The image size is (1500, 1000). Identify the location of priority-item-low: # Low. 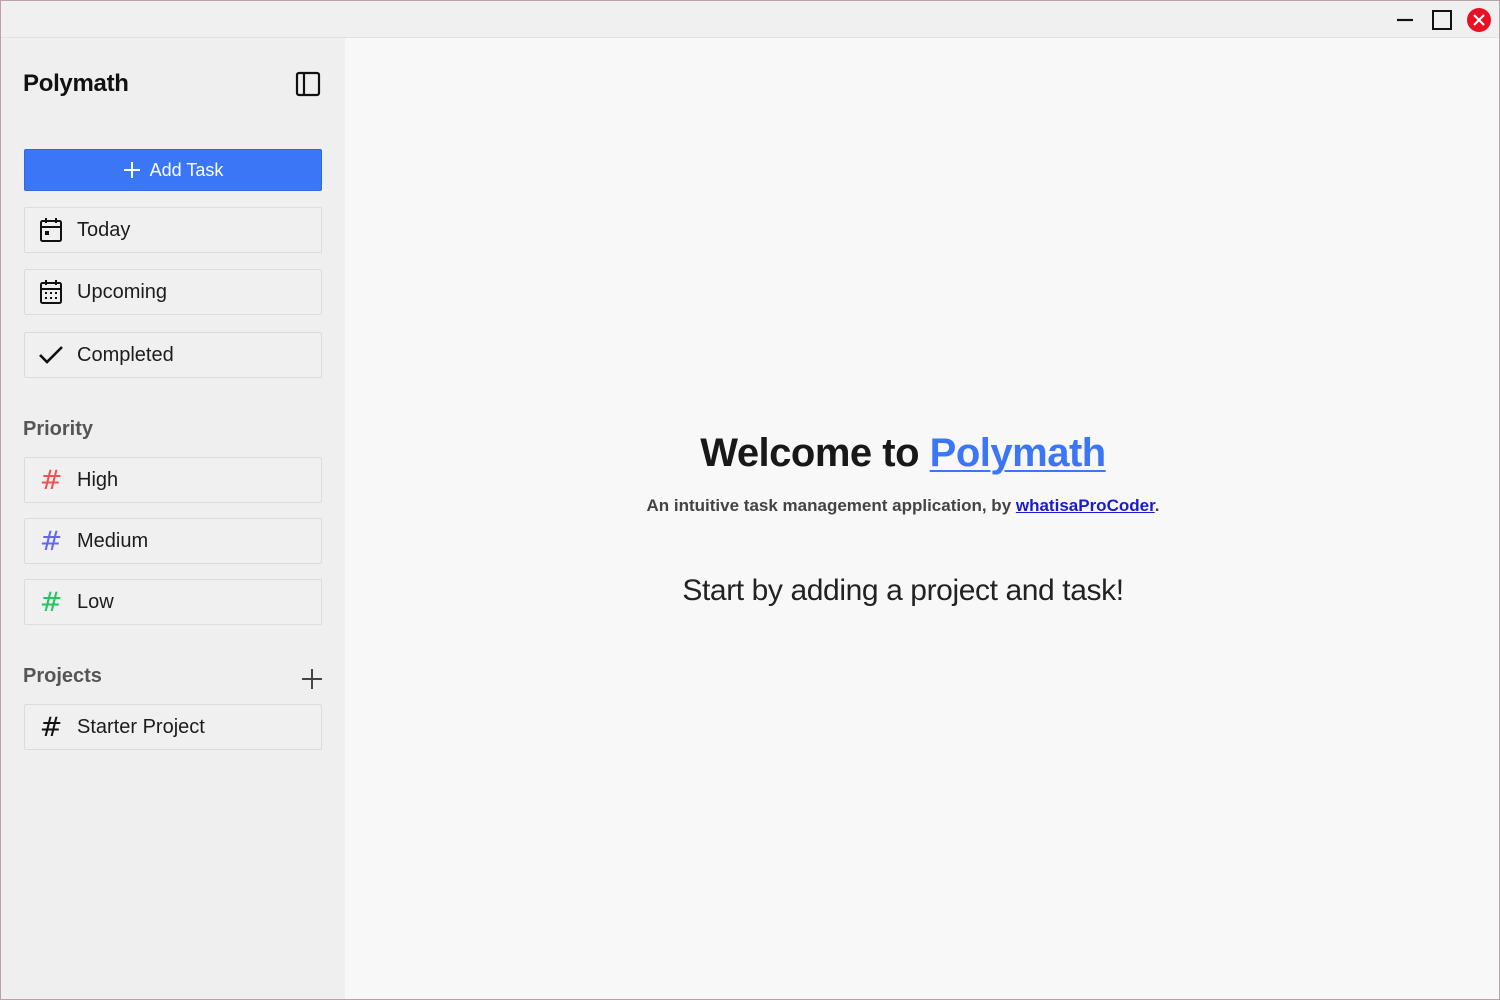
(173, 602).